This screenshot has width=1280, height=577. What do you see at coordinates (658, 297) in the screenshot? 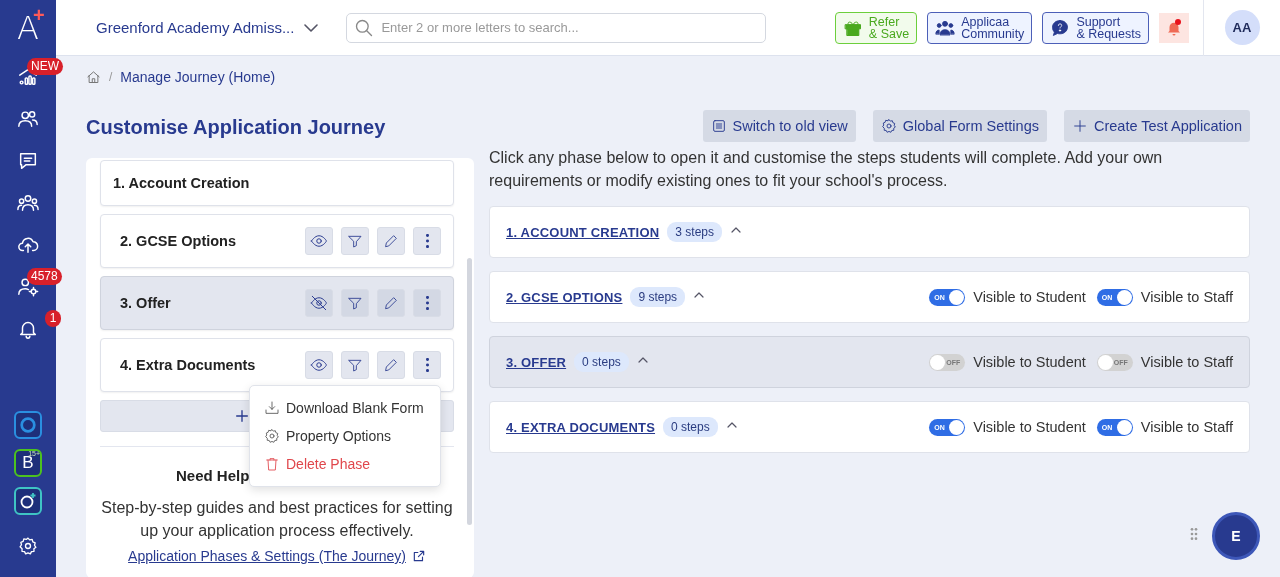
I see `step-count: 9 steps` at bounding box center [658, 297].